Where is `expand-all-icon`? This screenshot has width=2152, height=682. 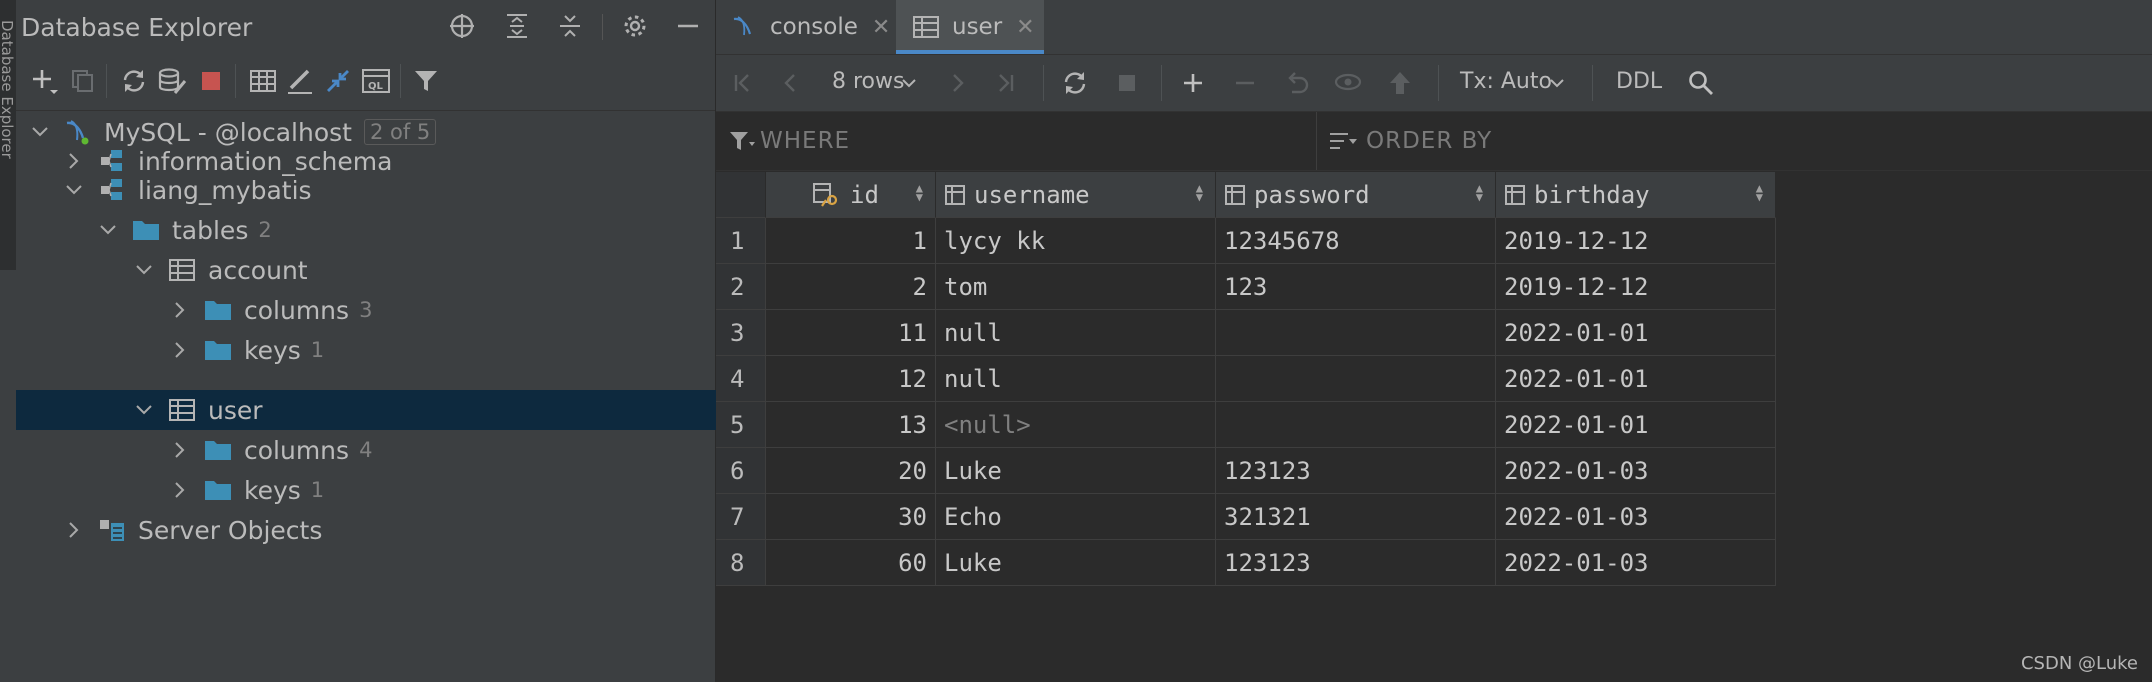
expand-all-icon is located at coordinates (517, 26).